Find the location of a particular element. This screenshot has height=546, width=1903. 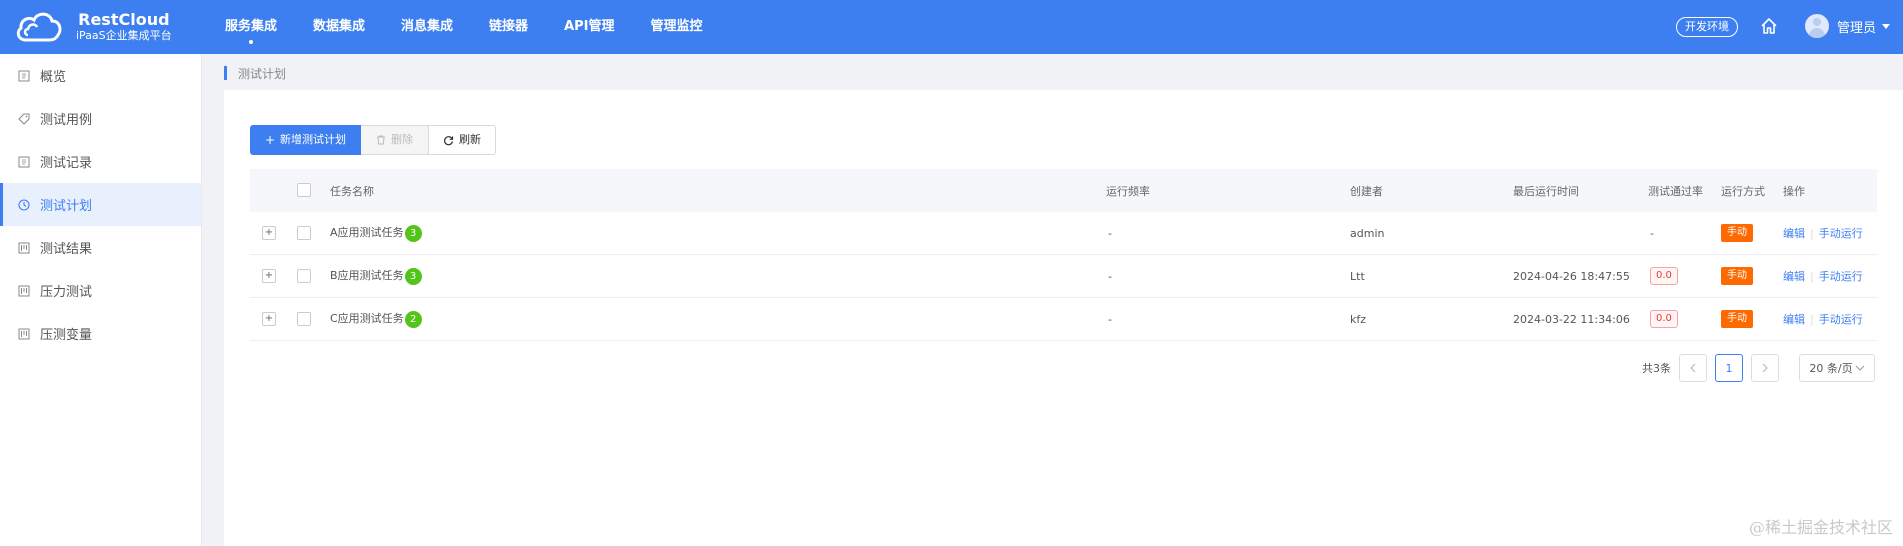

mode-label: 手动 is located at coordinates (1737, 233).